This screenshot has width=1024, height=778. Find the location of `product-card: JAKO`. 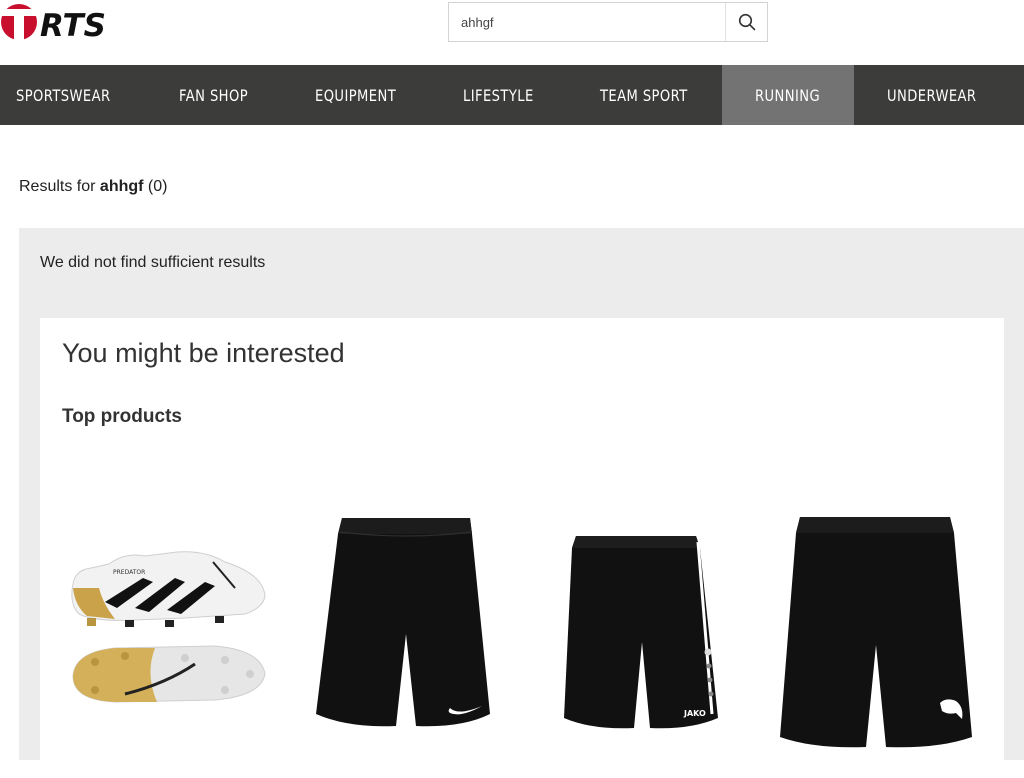

product-card: JAKO is located at coordinates (641, 633).